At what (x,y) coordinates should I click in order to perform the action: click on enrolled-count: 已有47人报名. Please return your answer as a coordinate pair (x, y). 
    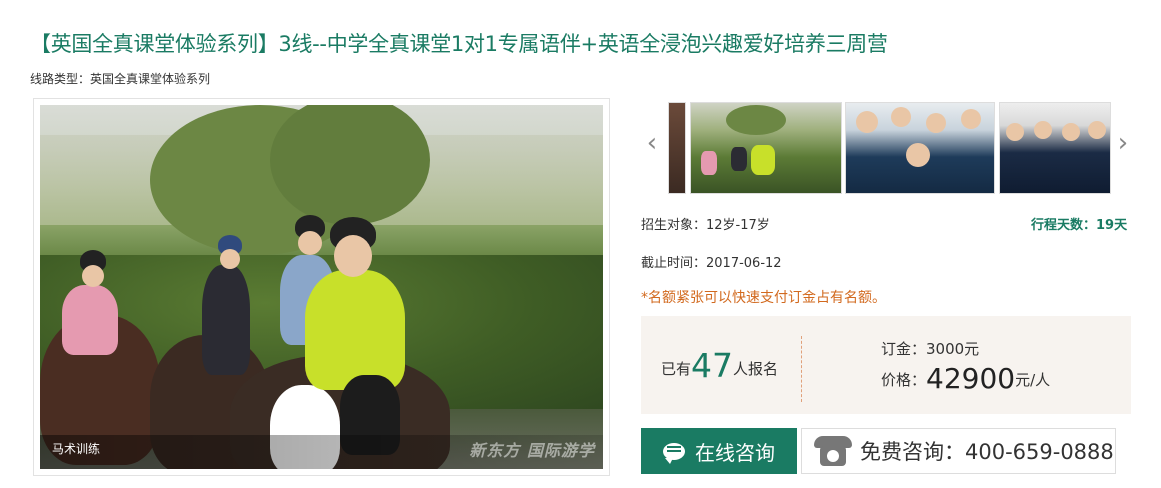
    Looking at the image, I should click on (719, 365).